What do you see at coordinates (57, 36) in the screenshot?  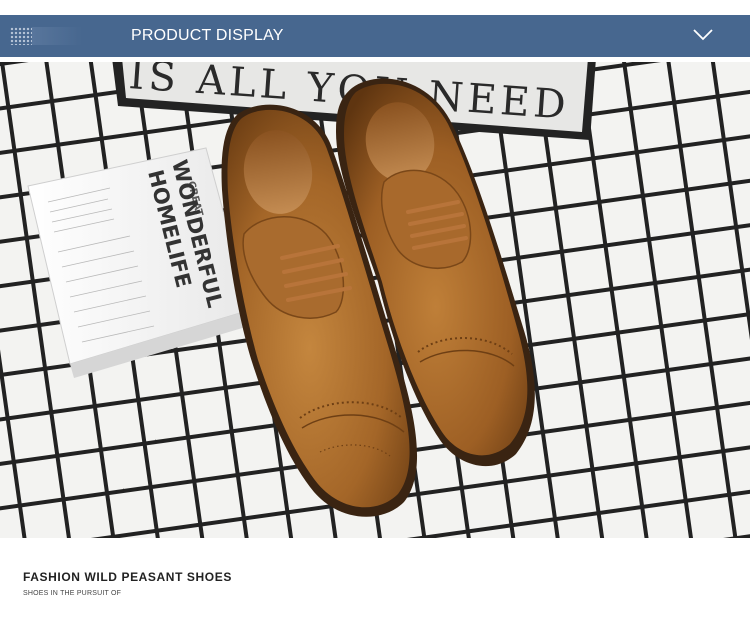 I see `header-decoration` at bounding box center [57, 36].